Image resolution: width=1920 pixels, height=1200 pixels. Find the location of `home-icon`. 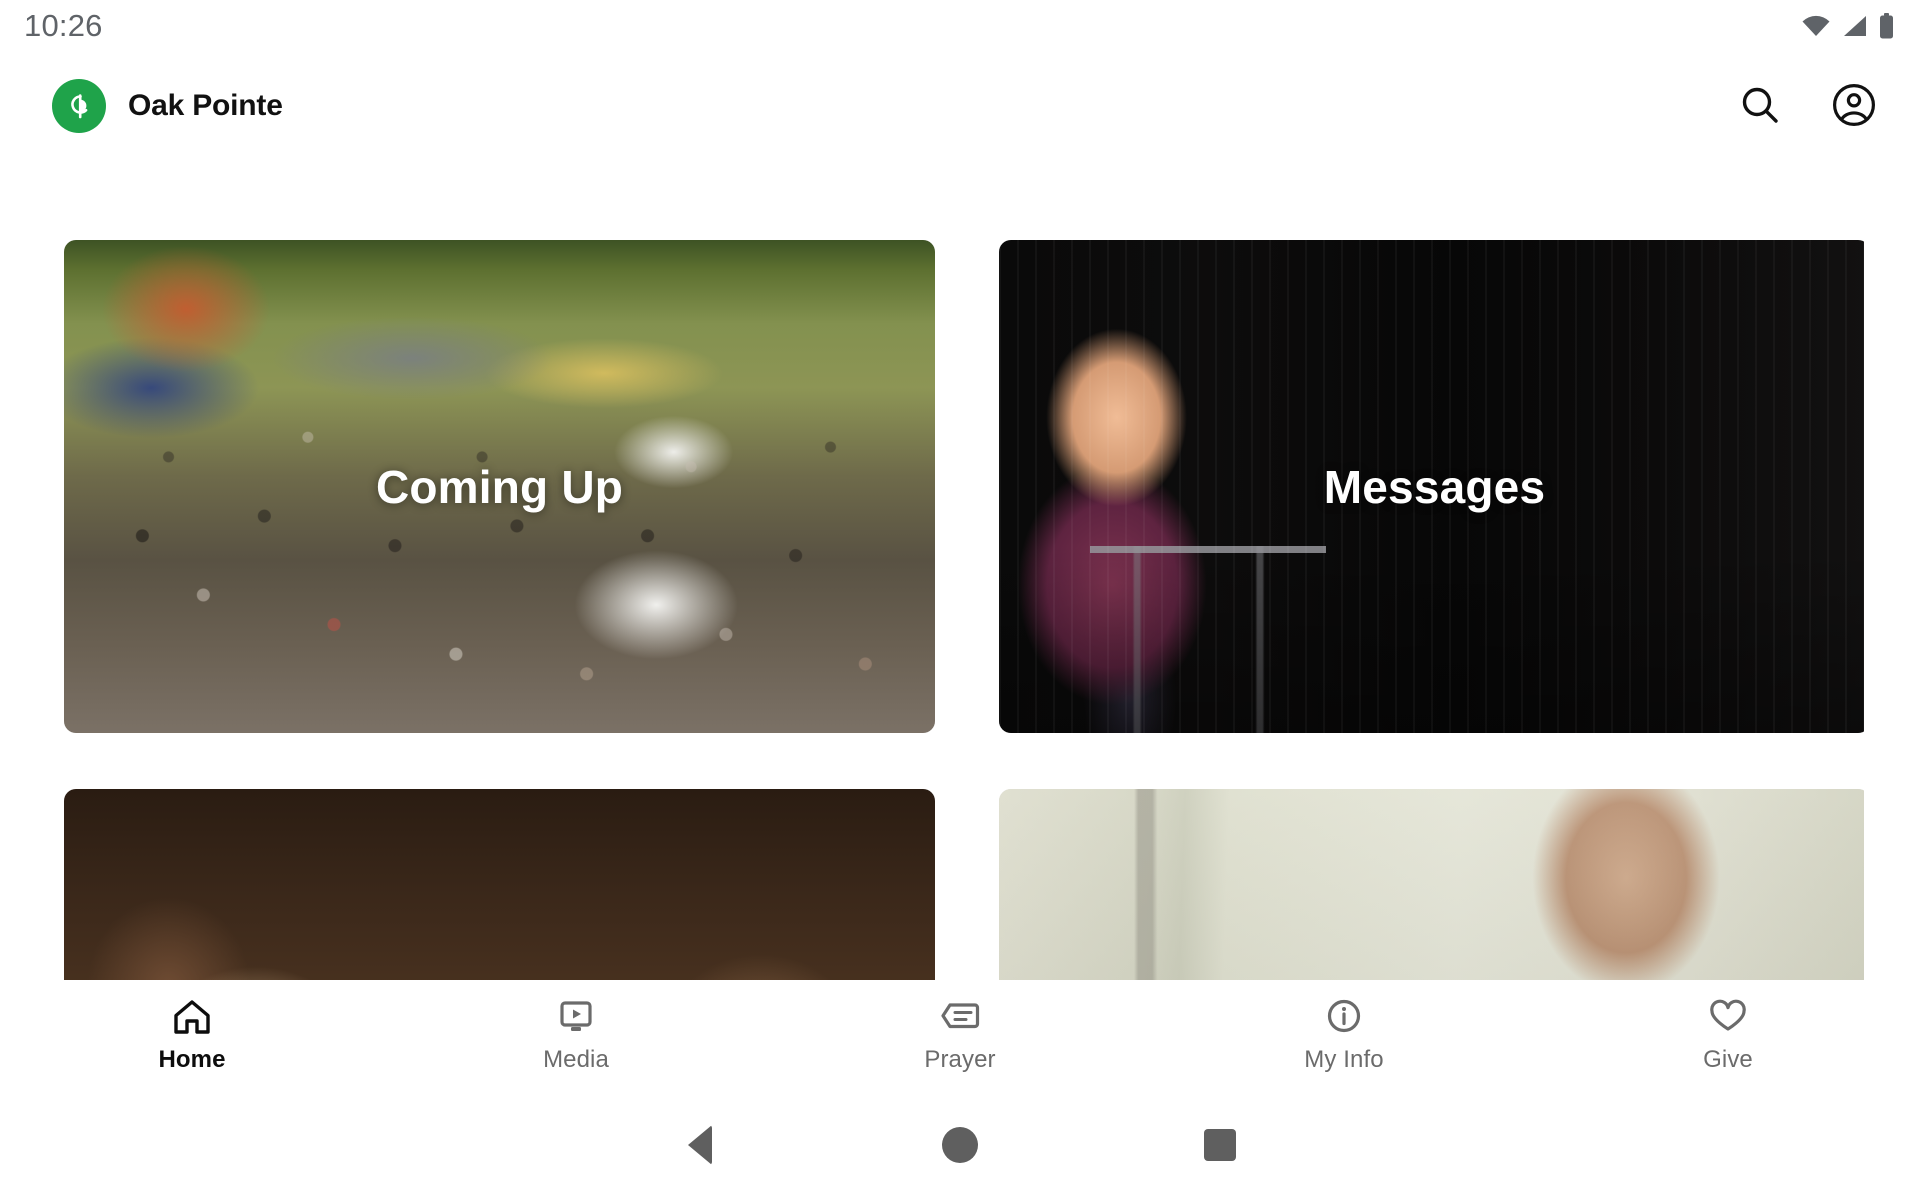

home-icon is located at coordinates (192, 1016).